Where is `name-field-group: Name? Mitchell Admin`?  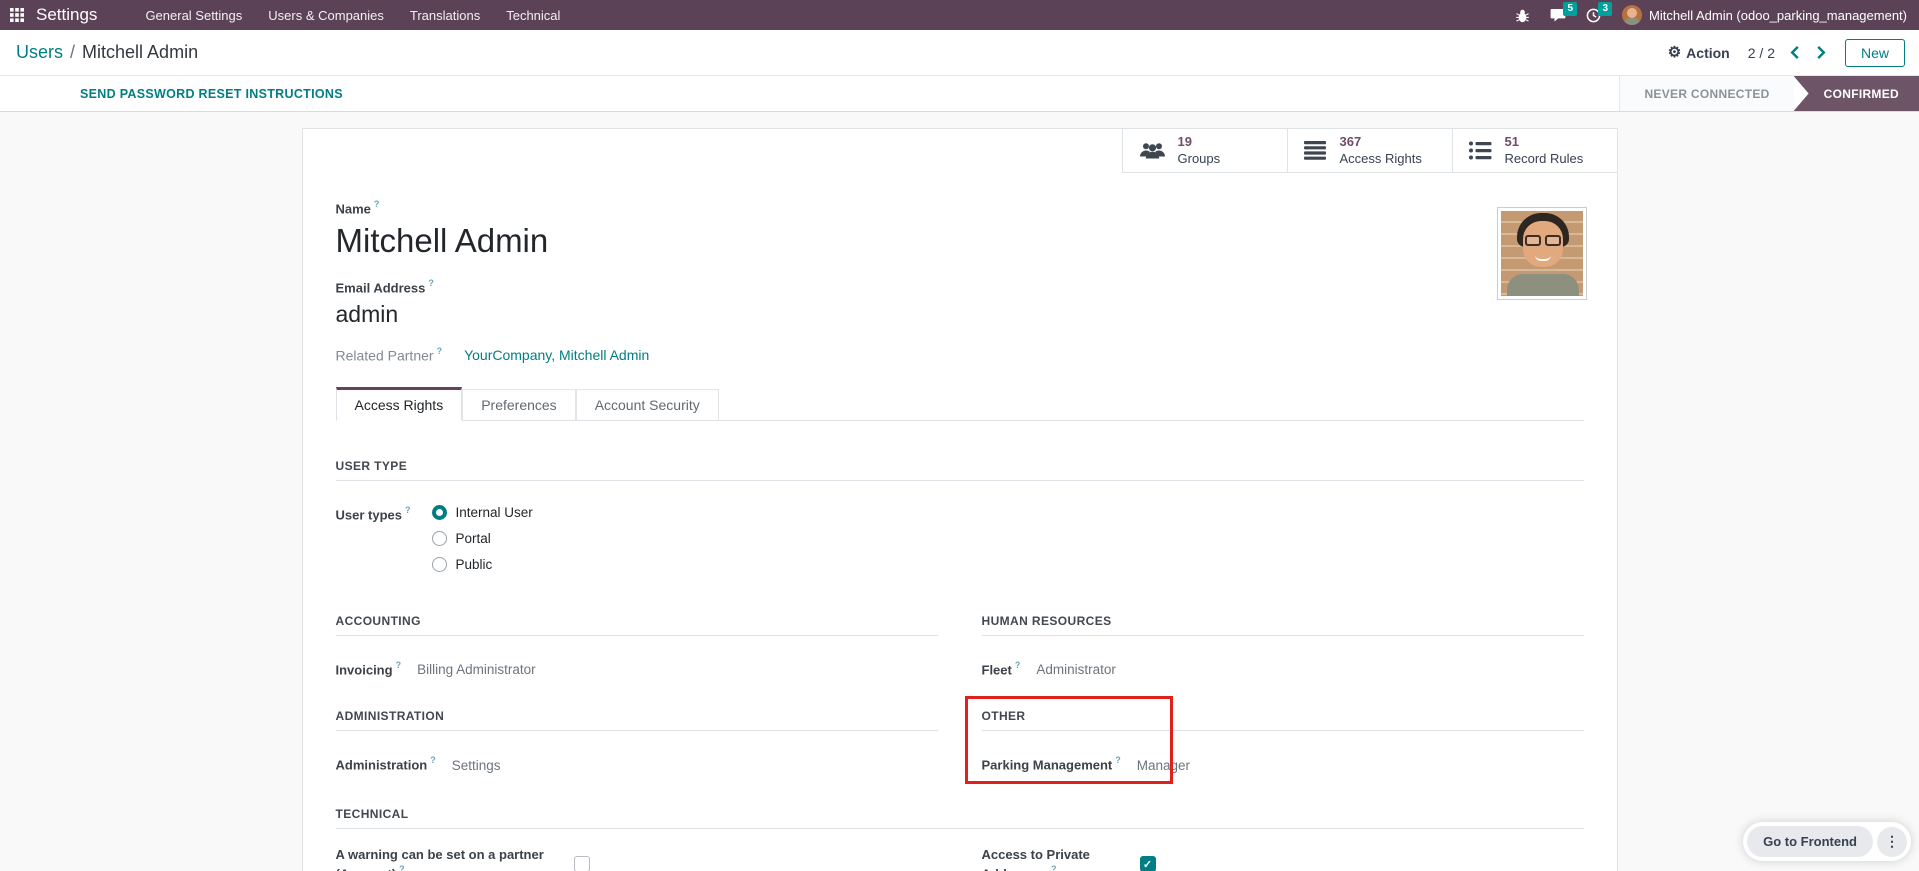 name-field-group: Name? Mitchell Admin is located at coordinates (960, 229).